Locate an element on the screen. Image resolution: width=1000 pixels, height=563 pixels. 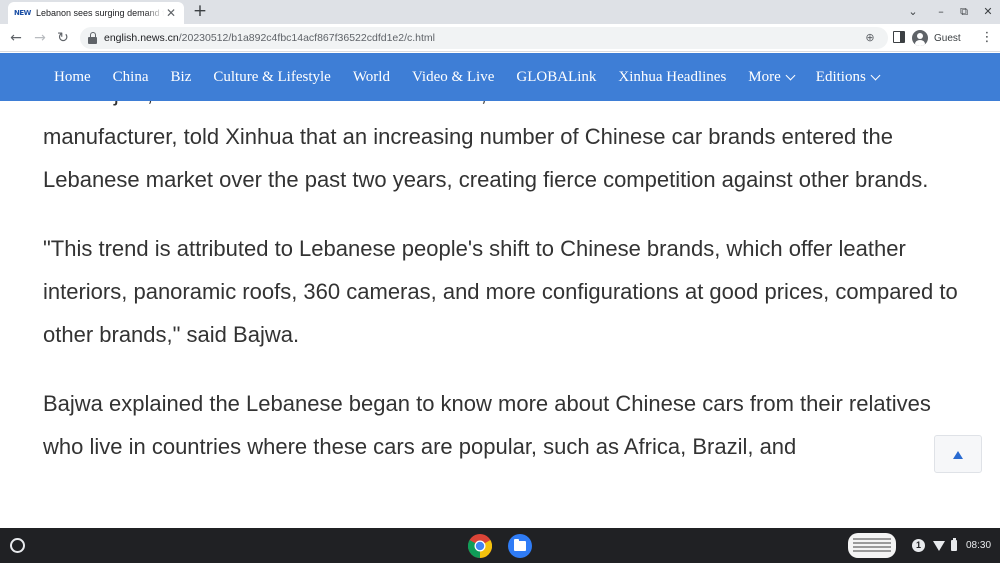
wifi-icon is located at coordinates (939, 545).